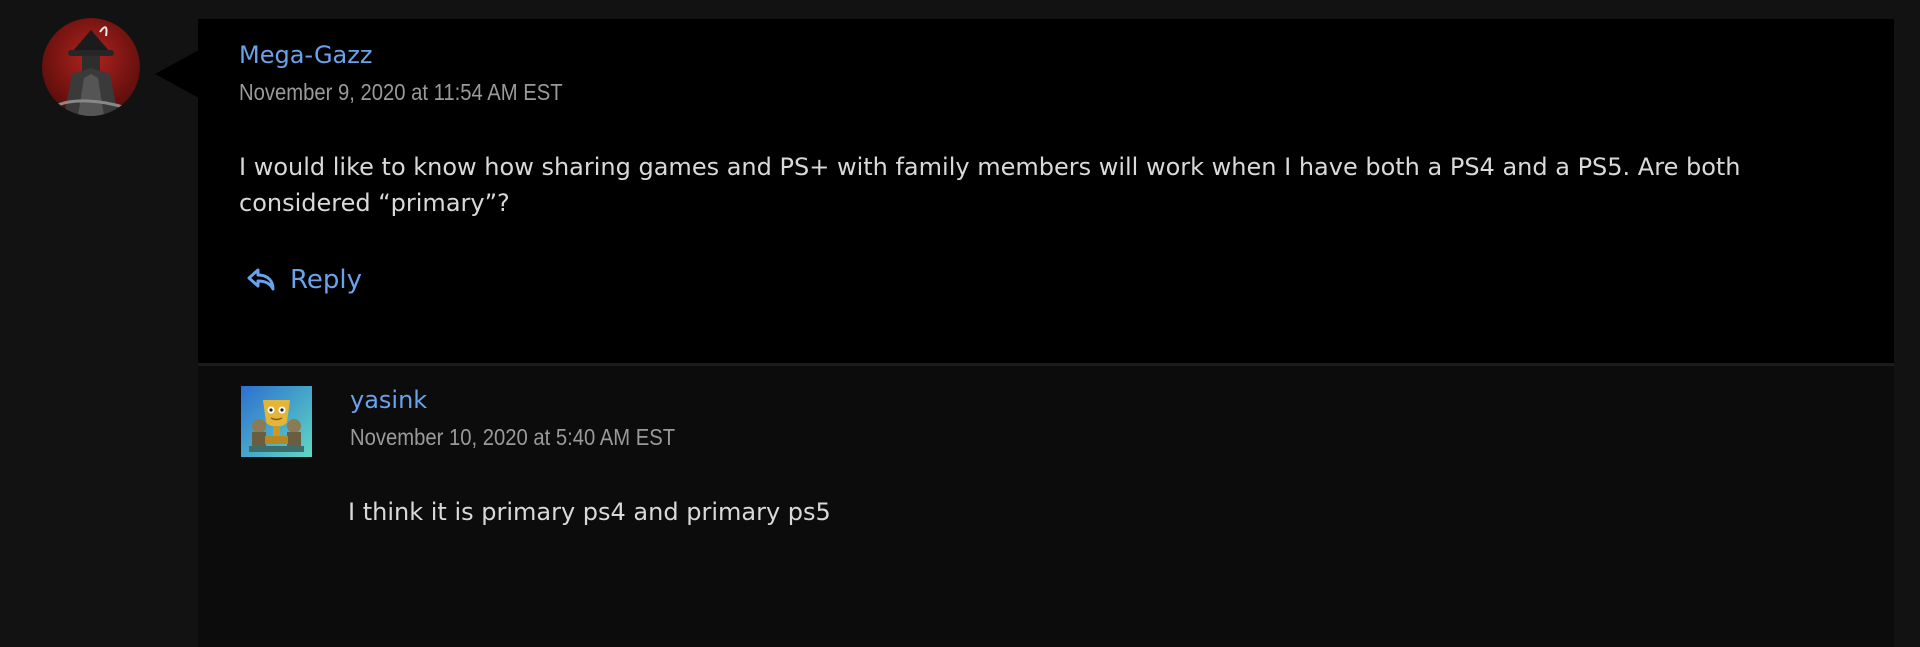 This screenshot has height=647, width=1920. I want to click on reply-button-label: Reply, so click(326, 280).